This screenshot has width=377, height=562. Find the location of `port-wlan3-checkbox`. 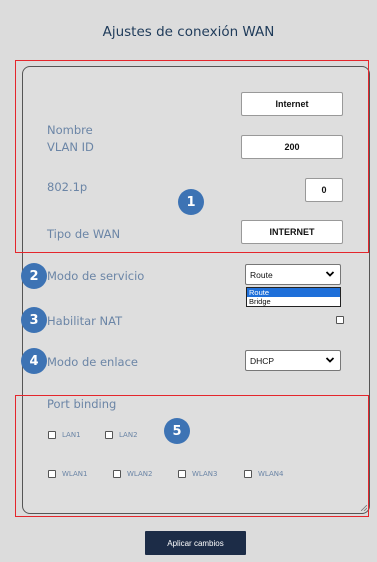

port-wlan3-checkbox is located at coordinates (182, 474).